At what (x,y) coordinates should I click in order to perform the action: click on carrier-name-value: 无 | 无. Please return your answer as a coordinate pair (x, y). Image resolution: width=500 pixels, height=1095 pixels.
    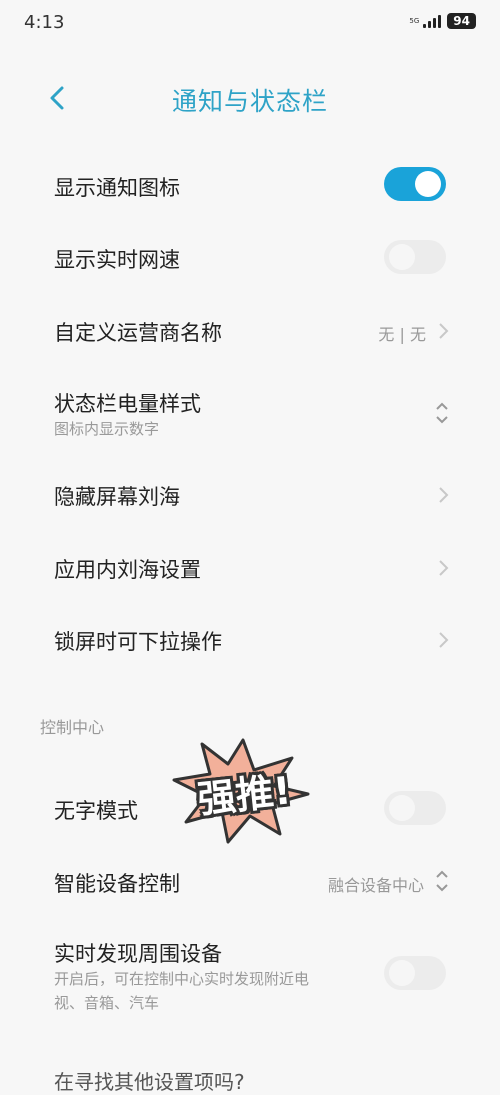
    Looking at the image, I should click on (402, 334).